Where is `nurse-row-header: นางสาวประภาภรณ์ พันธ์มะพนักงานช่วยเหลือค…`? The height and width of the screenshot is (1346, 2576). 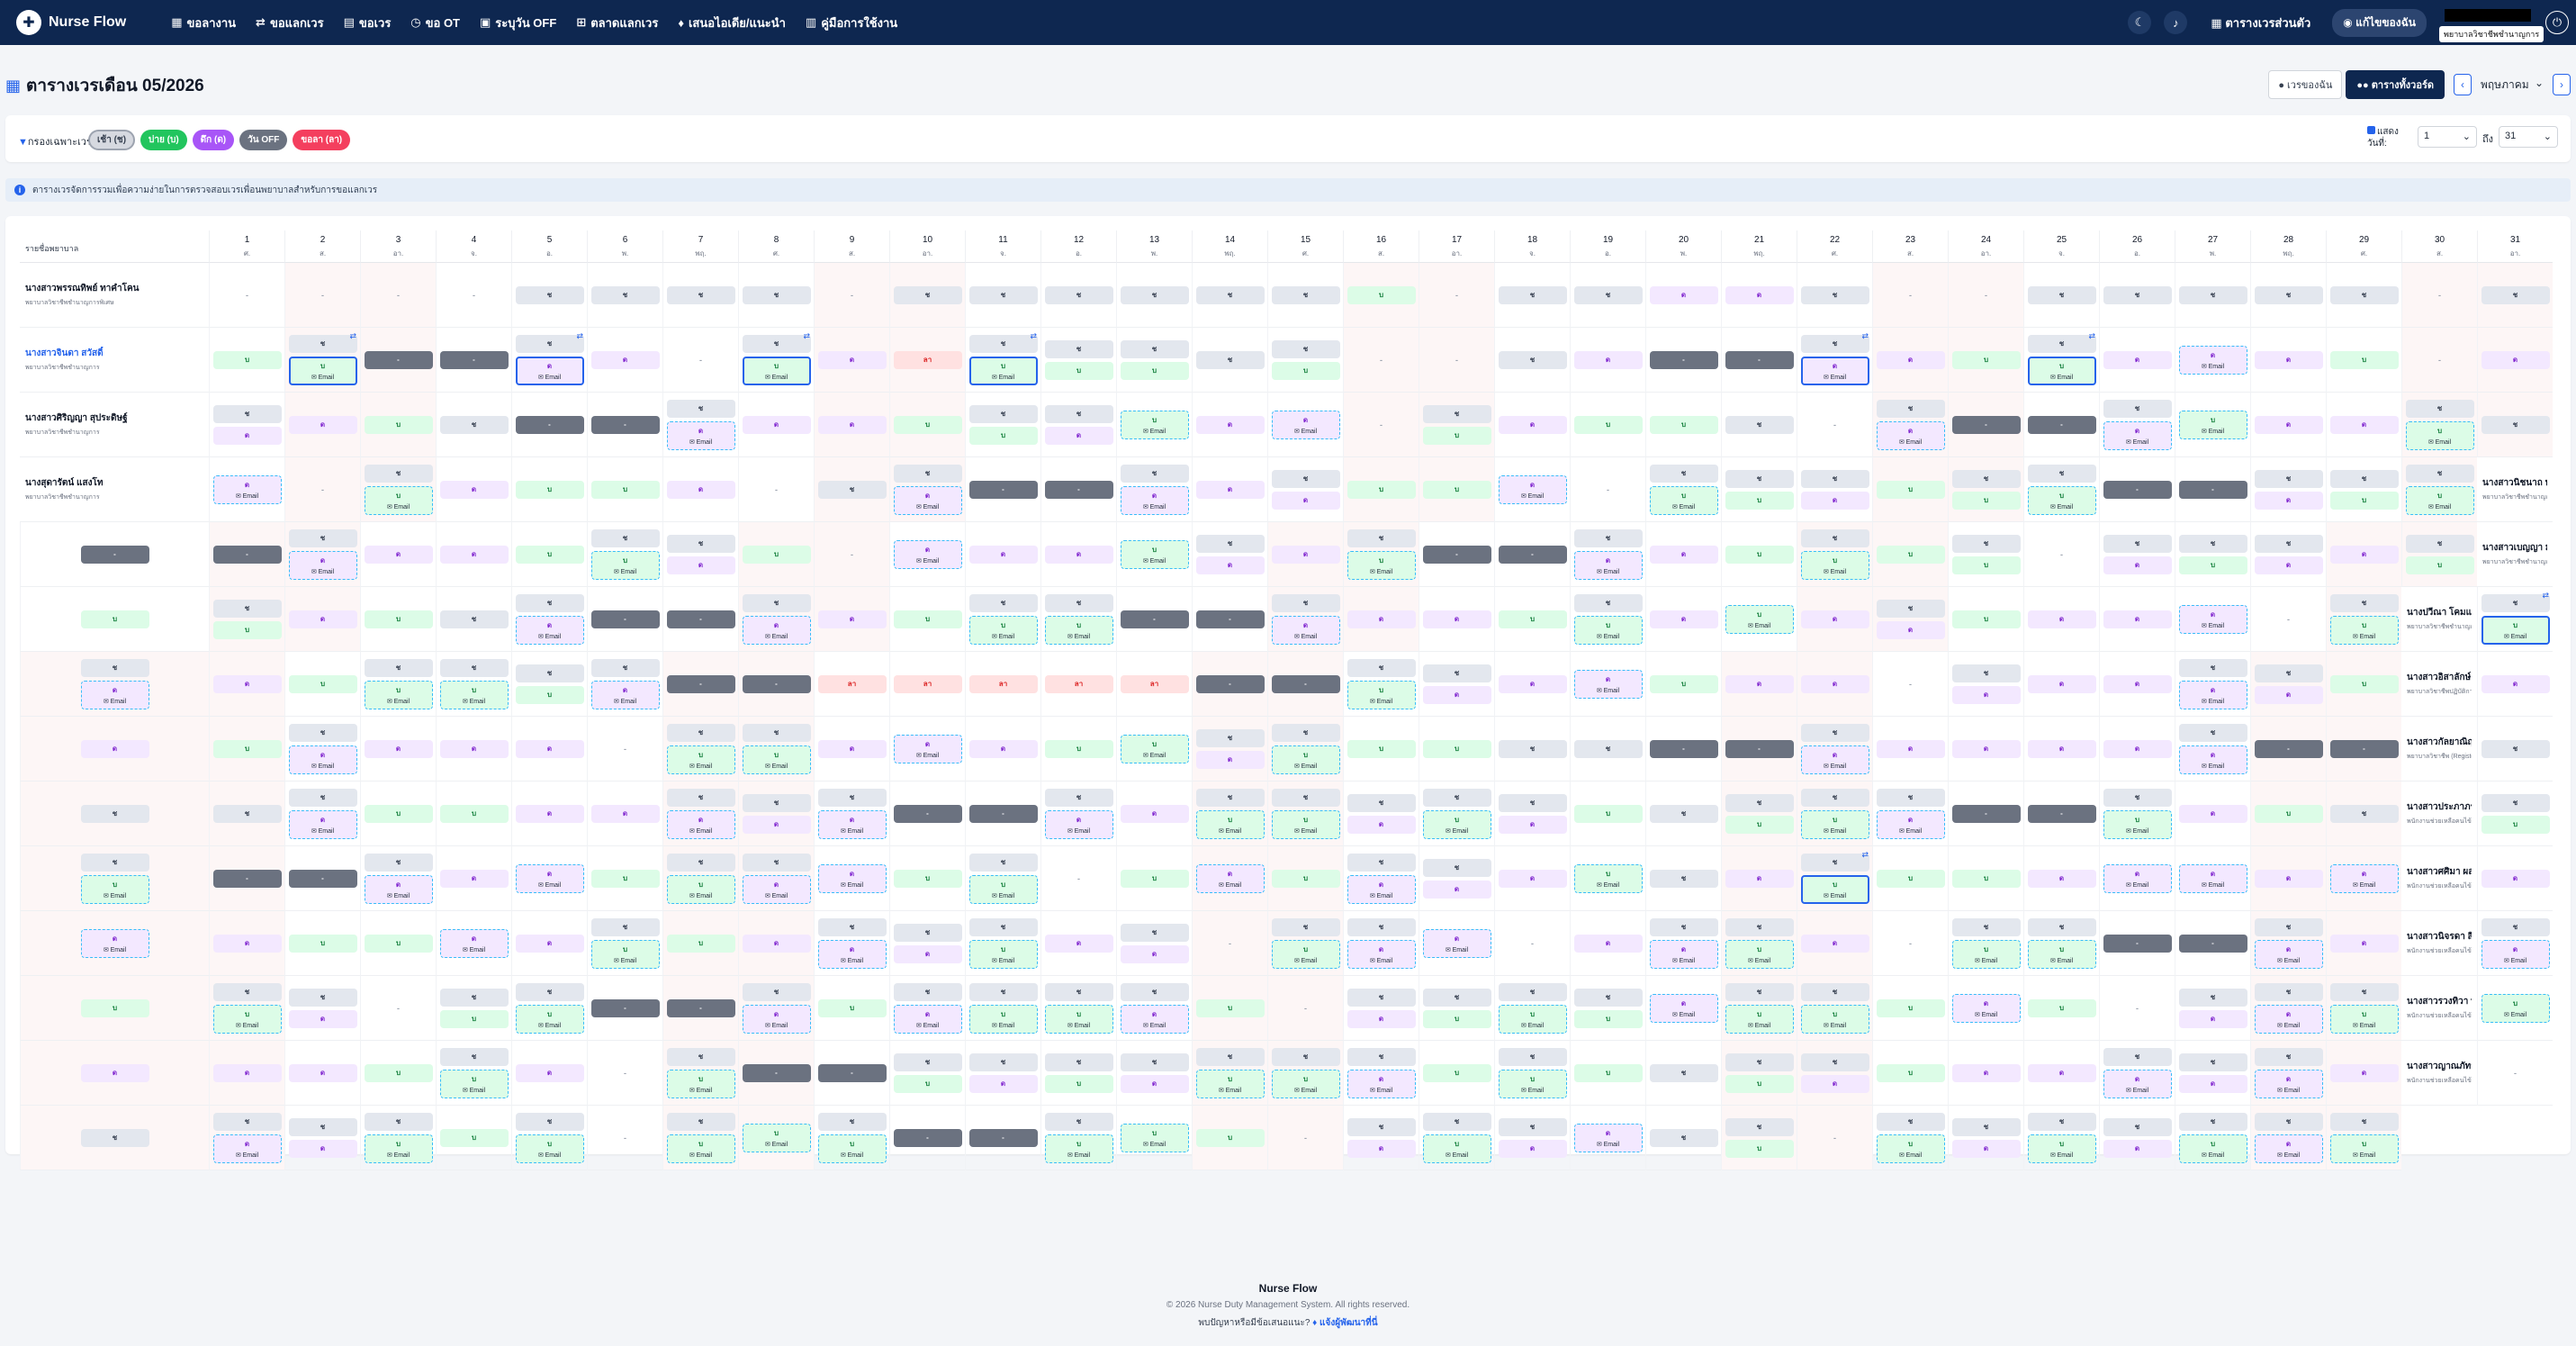 nurse-row-header: นางสาวประภาภรณ์ พันธ์มะพนักงานช่วยเหลือค… is located at coordinates (2439, 813).